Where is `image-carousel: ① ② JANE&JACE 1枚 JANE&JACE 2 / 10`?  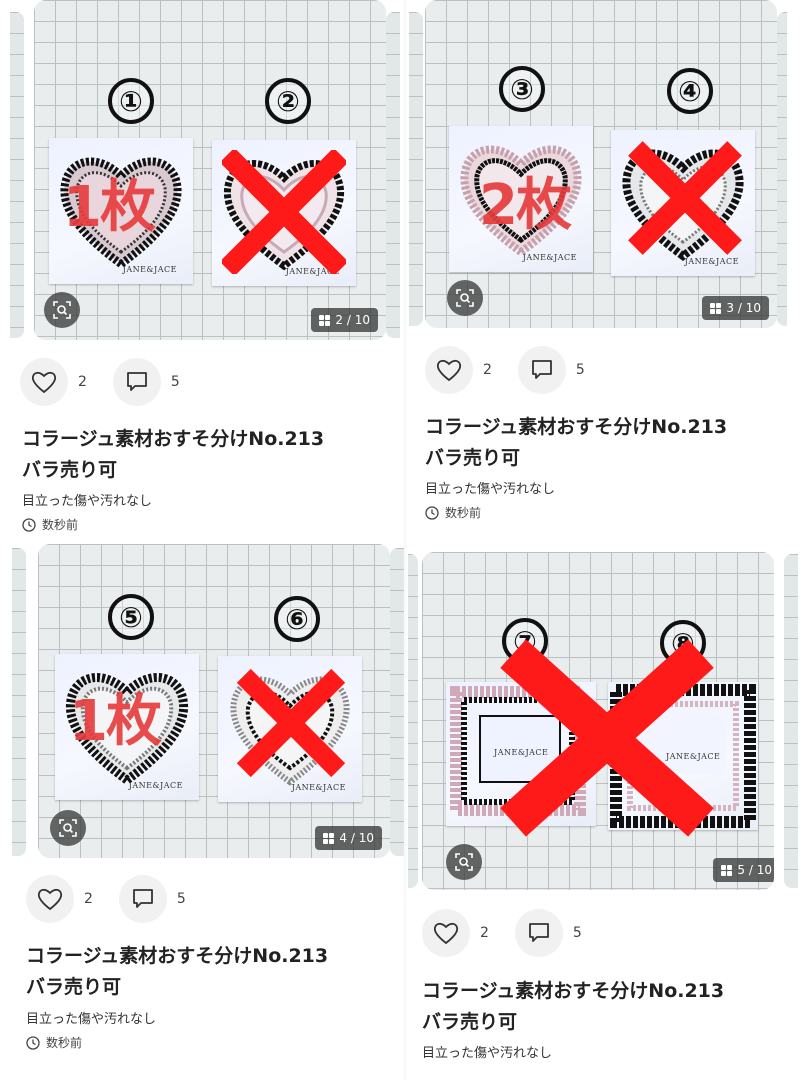 image-carousel: ① ② JANE&JACE 1枚 JANE&JACE 2 / 10 is located at coordinates (210, 170).